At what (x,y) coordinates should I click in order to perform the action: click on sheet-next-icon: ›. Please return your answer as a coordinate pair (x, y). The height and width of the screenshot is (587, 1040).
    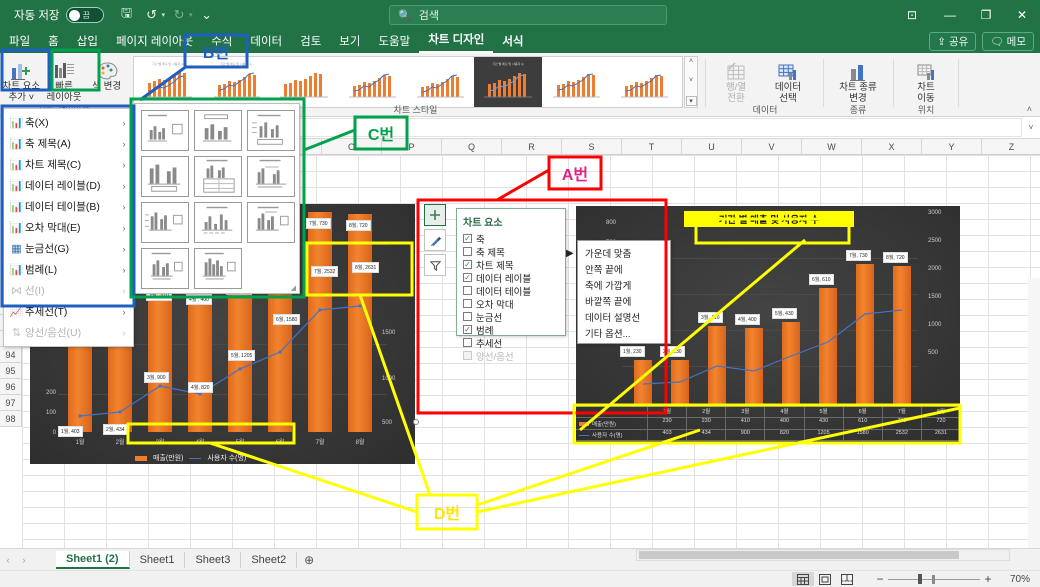
    Looking at the image, I should click on (24, 560).